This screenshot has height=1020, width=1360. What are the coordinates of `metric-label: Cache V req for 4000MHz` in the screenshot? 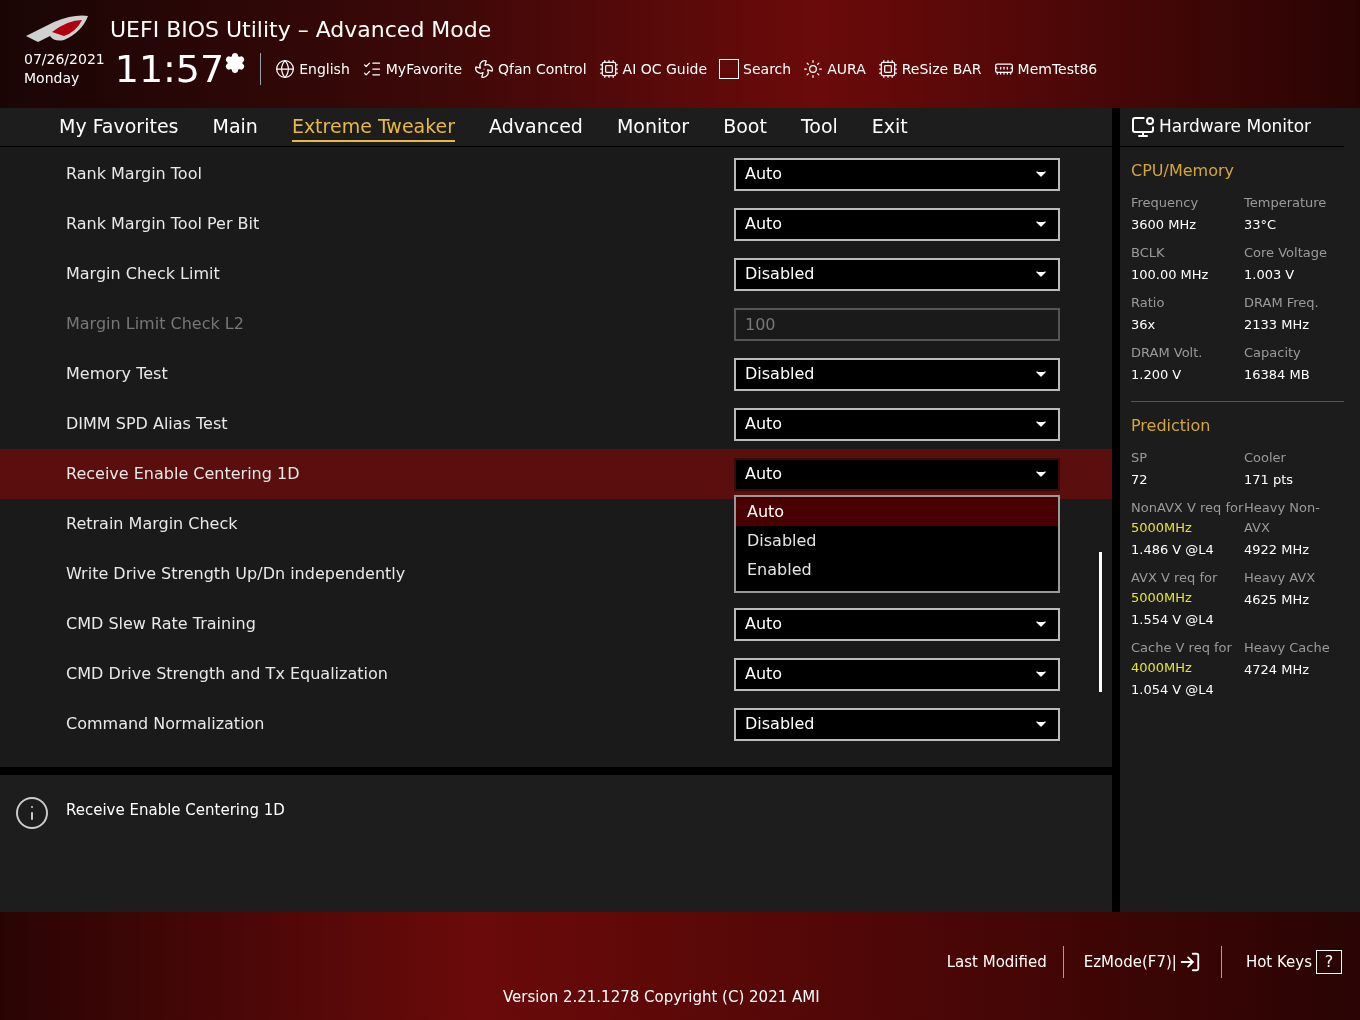 It's located at (1182, 658).